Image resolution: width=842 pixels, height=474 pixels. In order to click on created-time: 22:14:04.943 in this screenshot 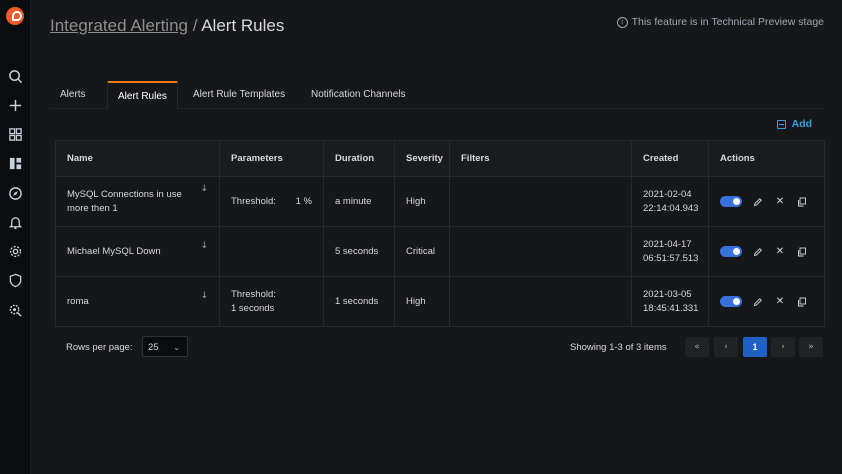, I will do `click(671, 208)`.